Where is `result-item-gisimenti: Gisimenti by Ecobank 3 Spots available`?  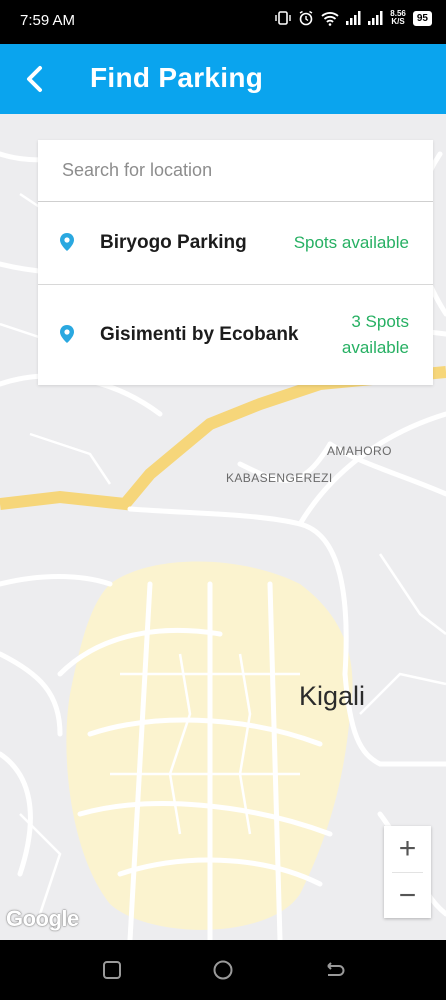
result-item-gisimenti: Gisimenti by Ecobank 3 Spots available is located at coordinates (235, 335).